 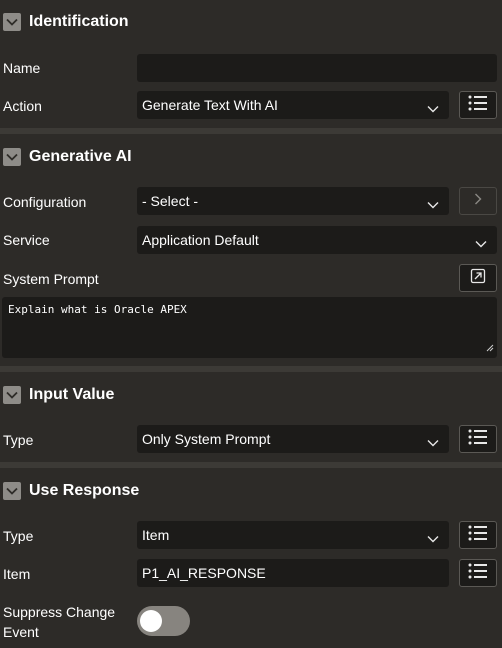 What do you see at coordinates (251, 22) in the screenshot?
I see `section-header-identification: Identification` at bounding box center [251, 22].